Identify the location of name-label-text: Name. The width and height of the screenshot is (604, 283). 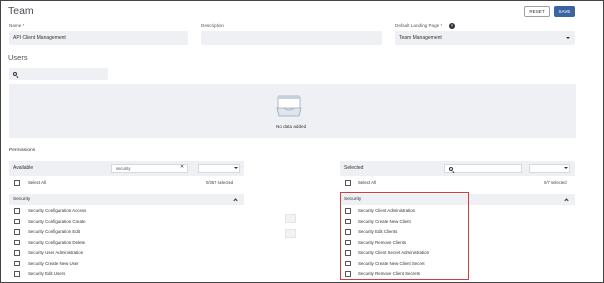
(15, 25).